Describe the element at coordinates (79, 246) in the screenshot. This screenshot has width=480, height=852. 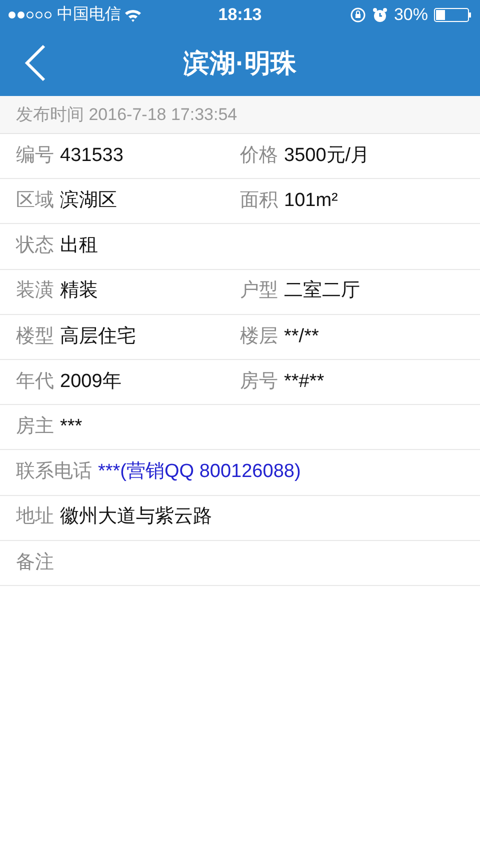
I see `field-value: 出租` at that location.